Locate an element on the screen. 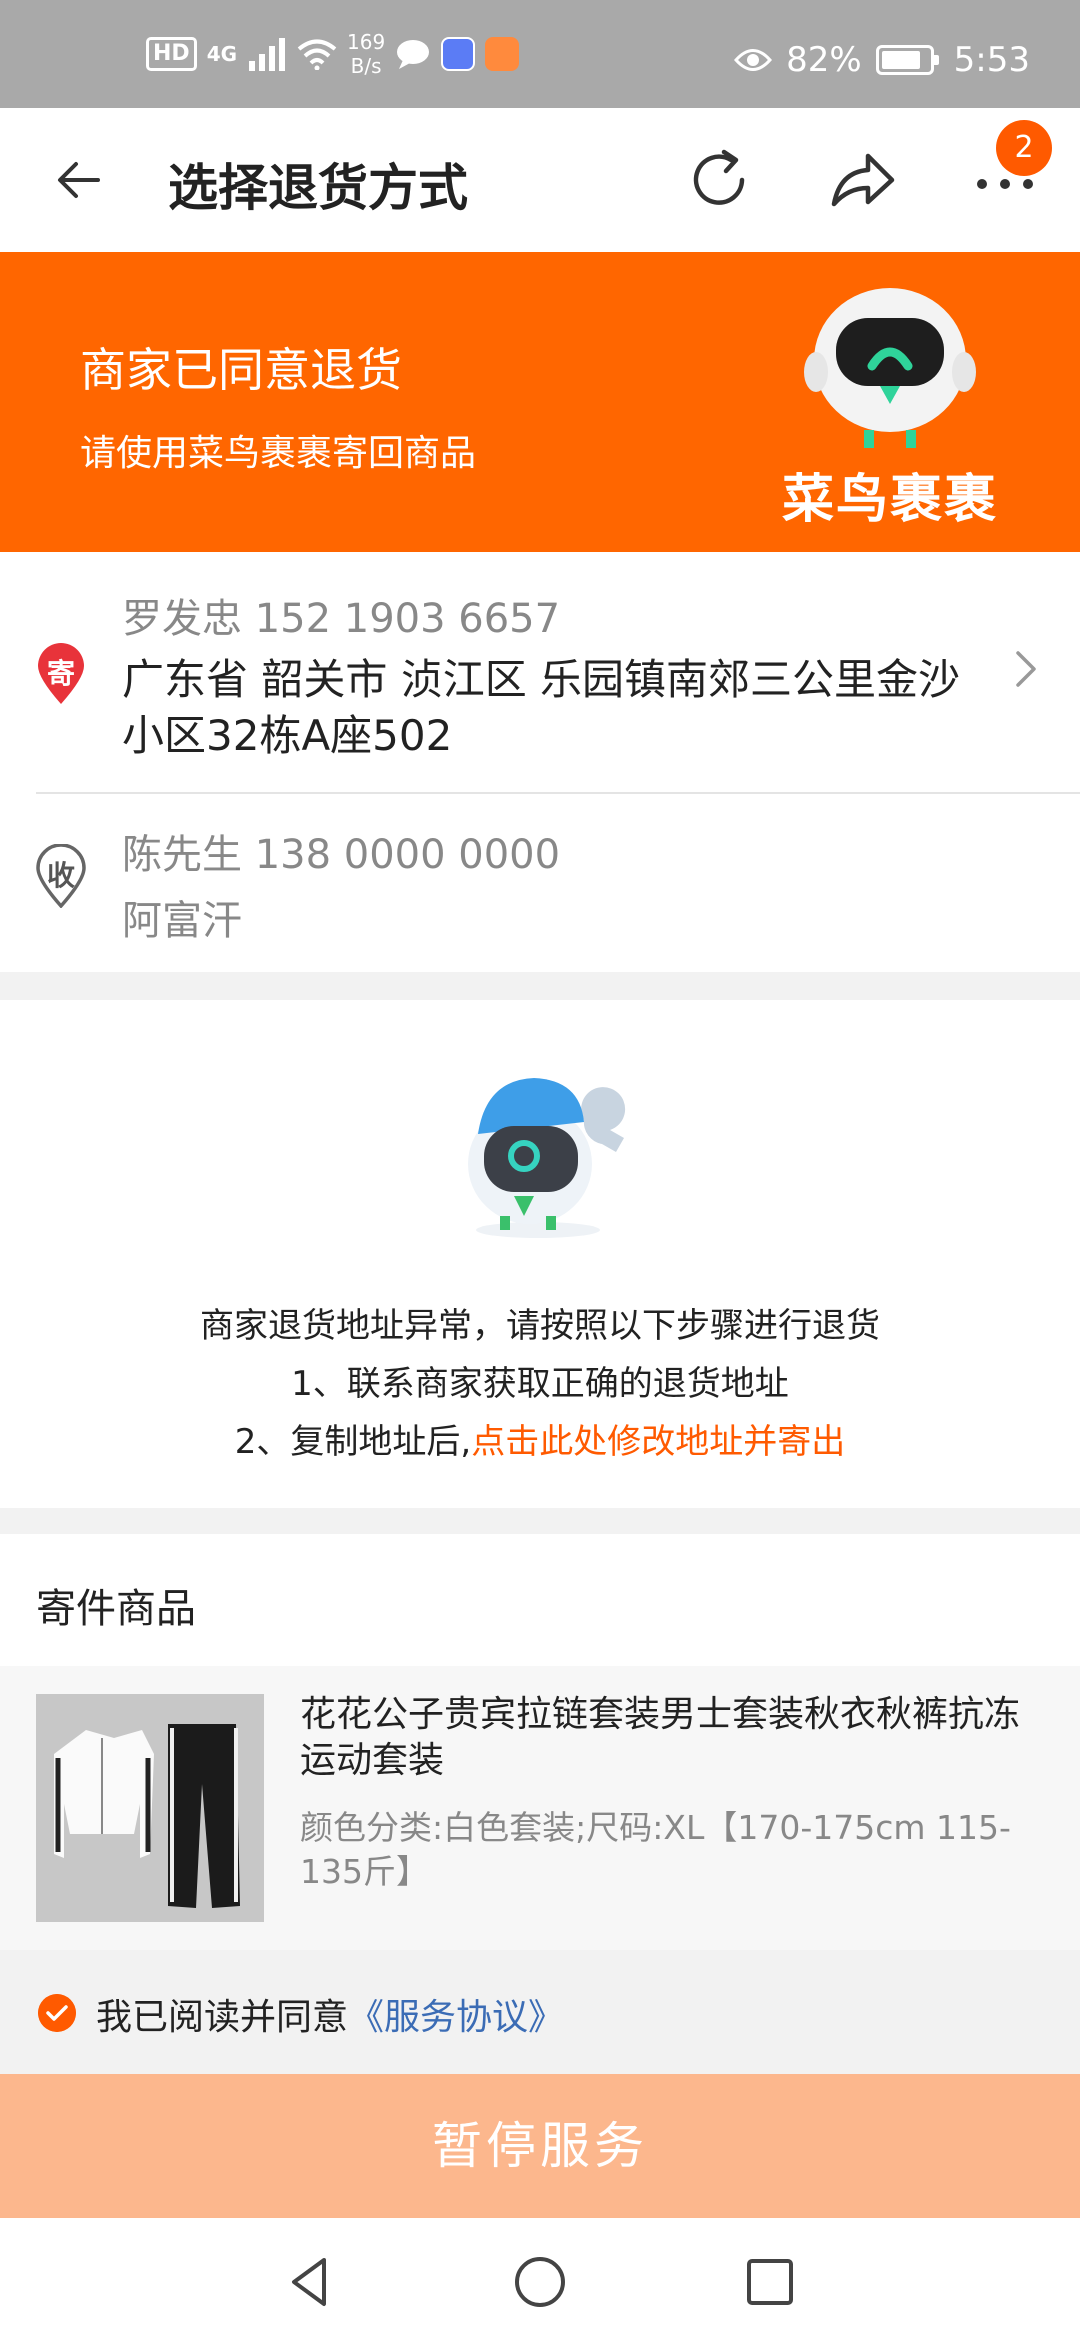 The height and width of the screenshot is (2340, 1080). back-arrow-icon is located at coordinates (80, 180).